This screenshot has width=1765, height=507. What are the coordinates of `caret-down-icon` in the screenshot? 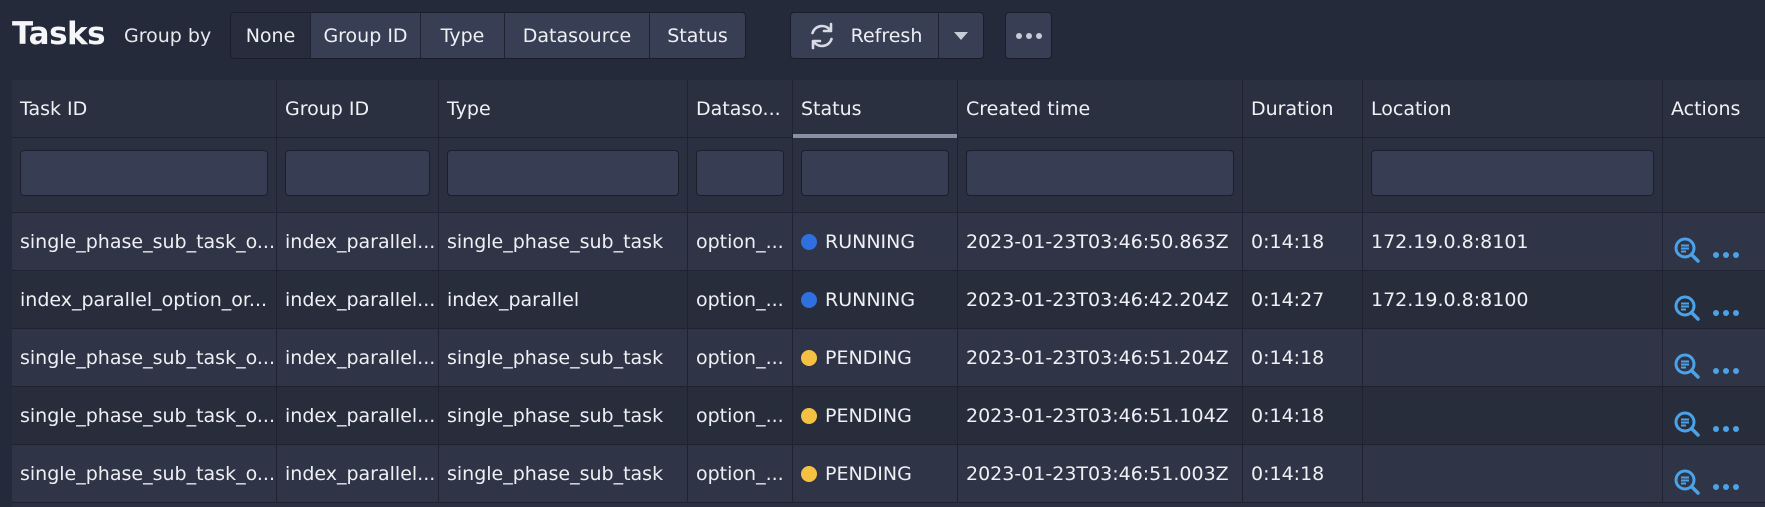 It's located at (961, 35).